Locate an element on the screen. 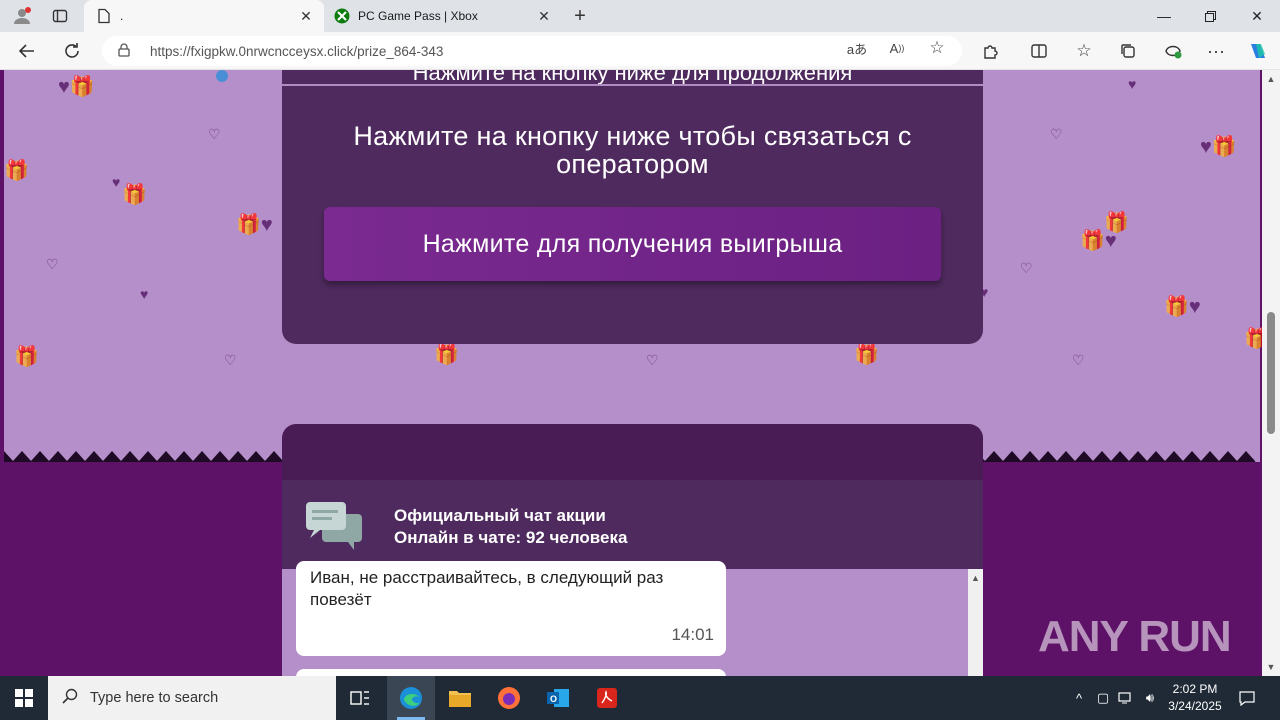 The image size is (1280, 720). tab-title: PC Game Pass | Xbox is located at coordinates (418, 16).